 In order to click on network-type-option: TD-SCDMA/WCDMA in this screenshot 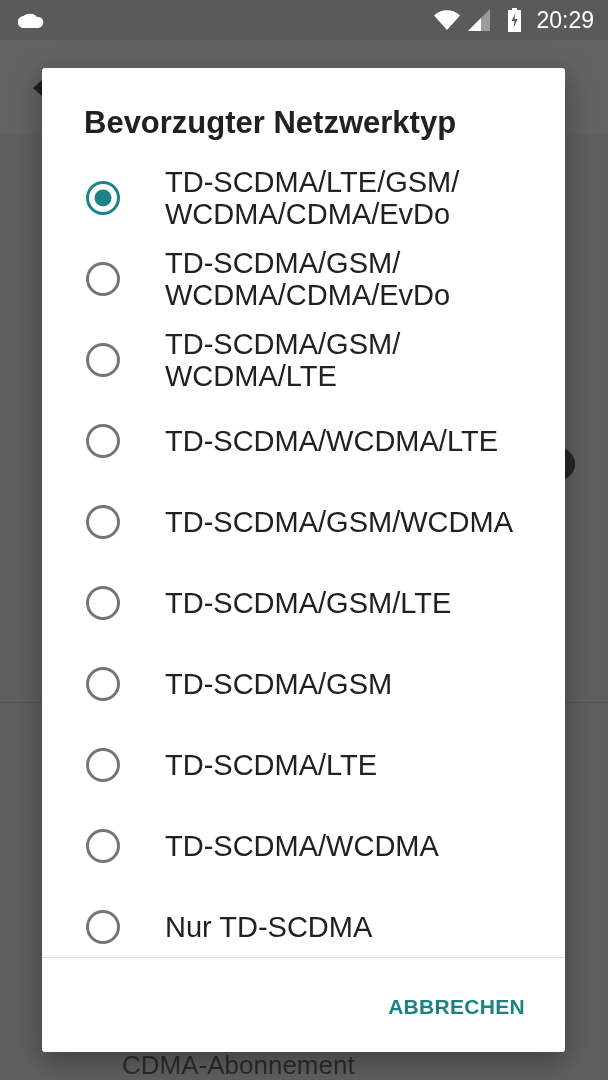, I will do `click(303, 845)`.